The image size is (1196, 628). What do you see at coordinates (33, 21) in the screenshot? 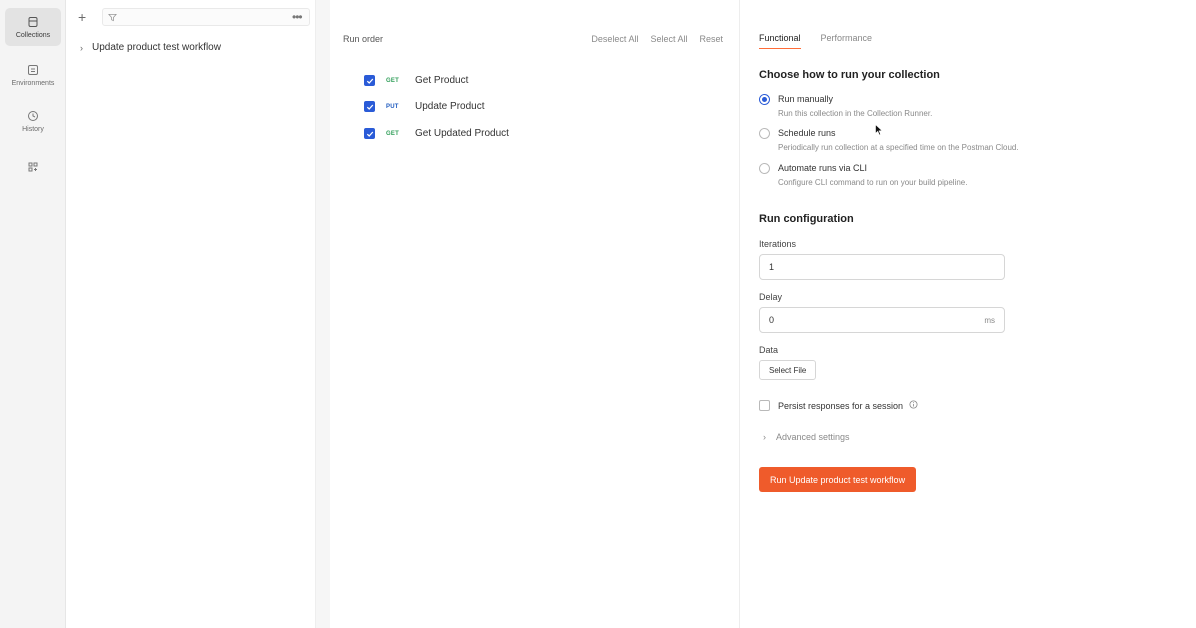
I see `collections-icon` at bounding box center [33, 21].